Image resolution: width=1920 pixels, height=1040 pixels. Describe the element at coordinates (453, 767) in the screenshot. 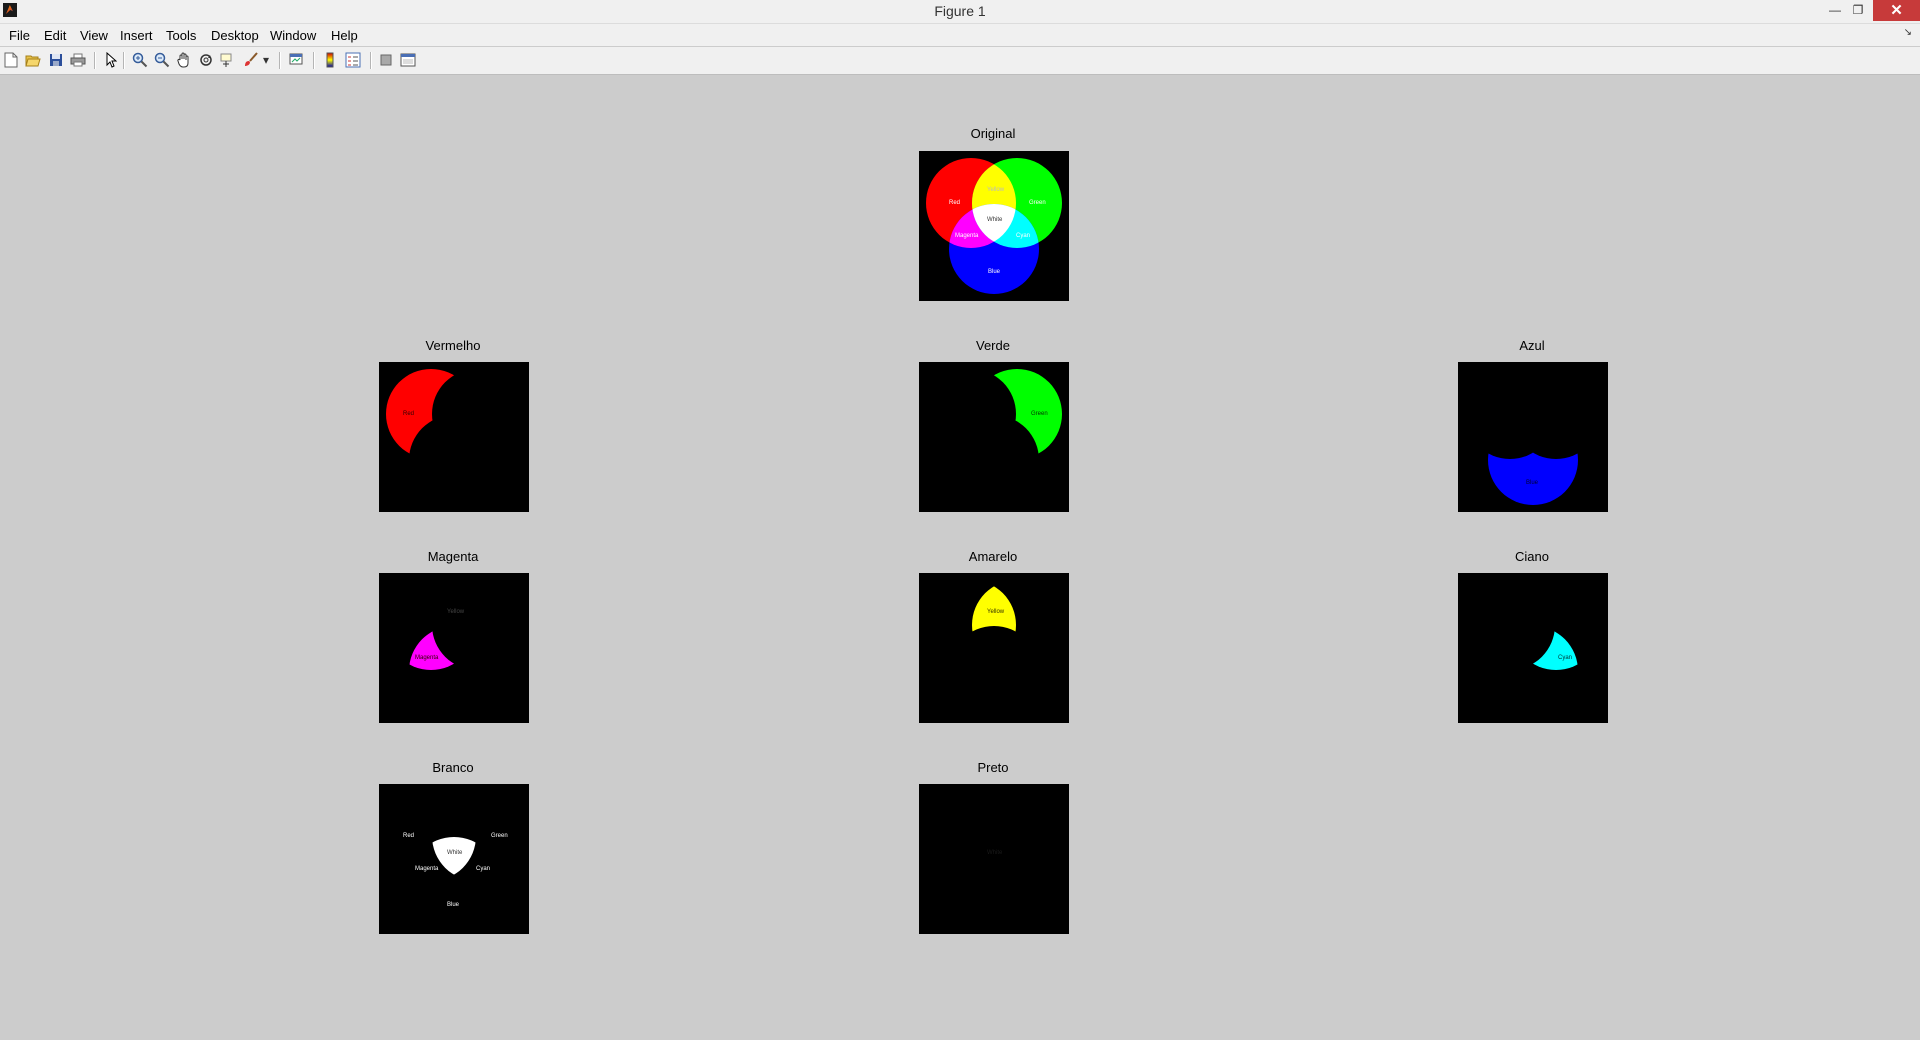

I see `subplot-title-white: Branco` at that location.